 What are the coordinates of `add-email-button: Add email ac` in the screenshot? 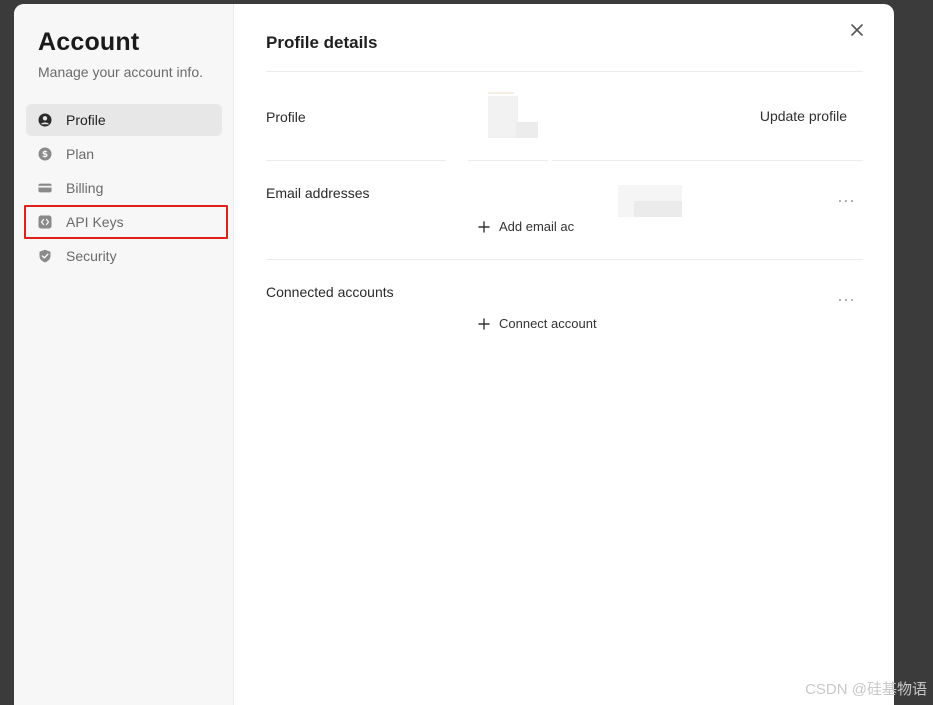 It's located at (526, 226).